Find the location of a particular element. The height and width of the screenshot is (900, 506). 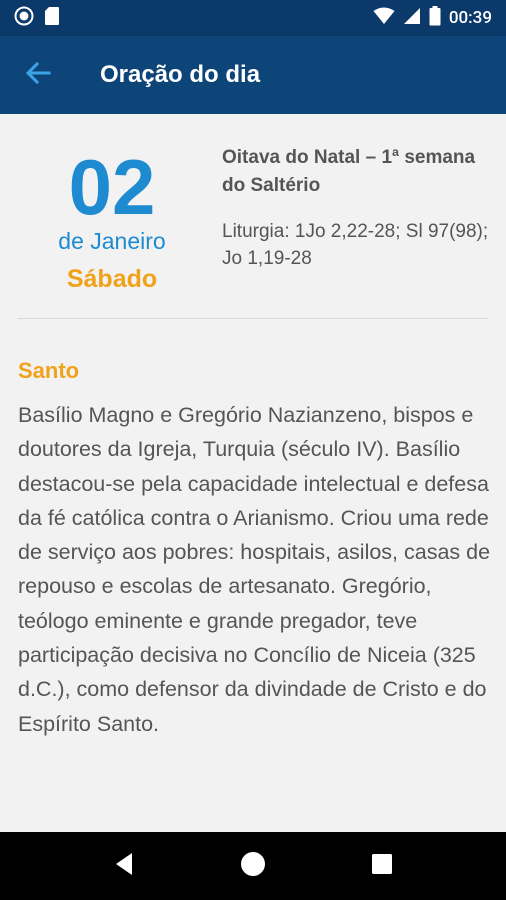

battery-icon is located at coordinates (435, 18).